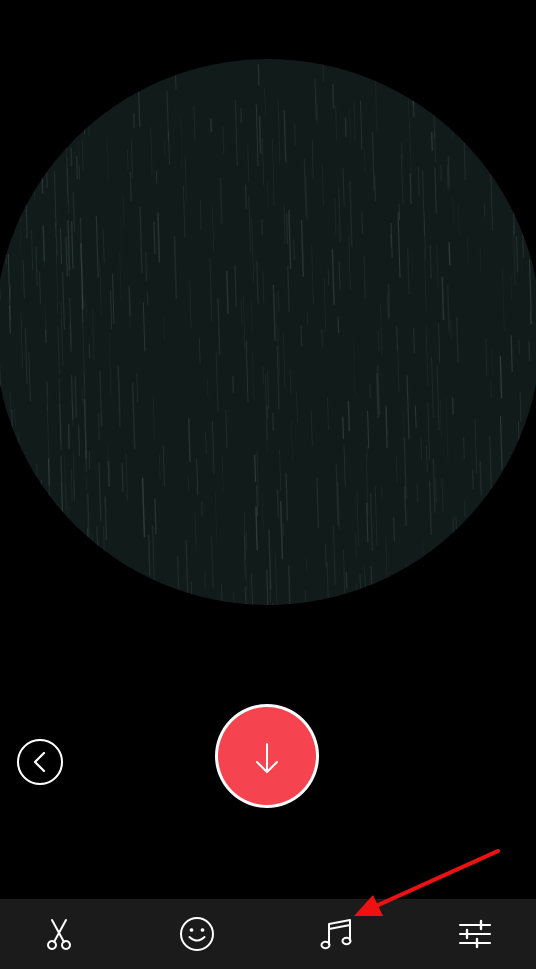 The image size is (536, 969). I want to click on music-tool-button, so click(337, 934).